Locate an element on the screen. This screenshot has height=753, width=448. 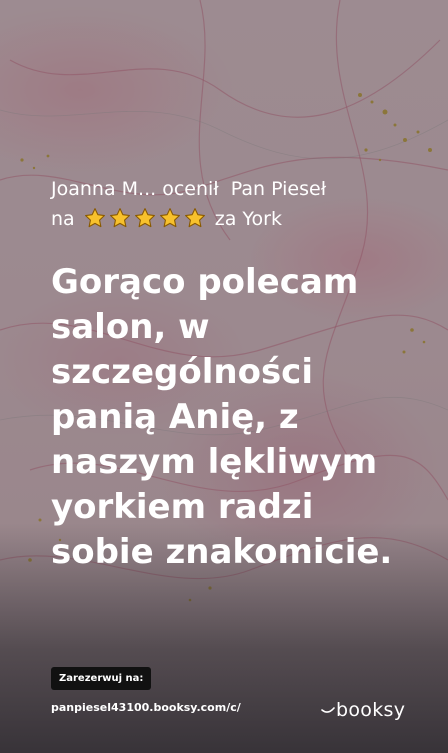
star-rating is located at coordinates (145, 218).